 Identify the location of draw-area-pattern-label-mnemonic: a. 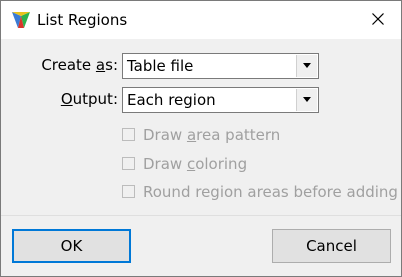
(191, 135).